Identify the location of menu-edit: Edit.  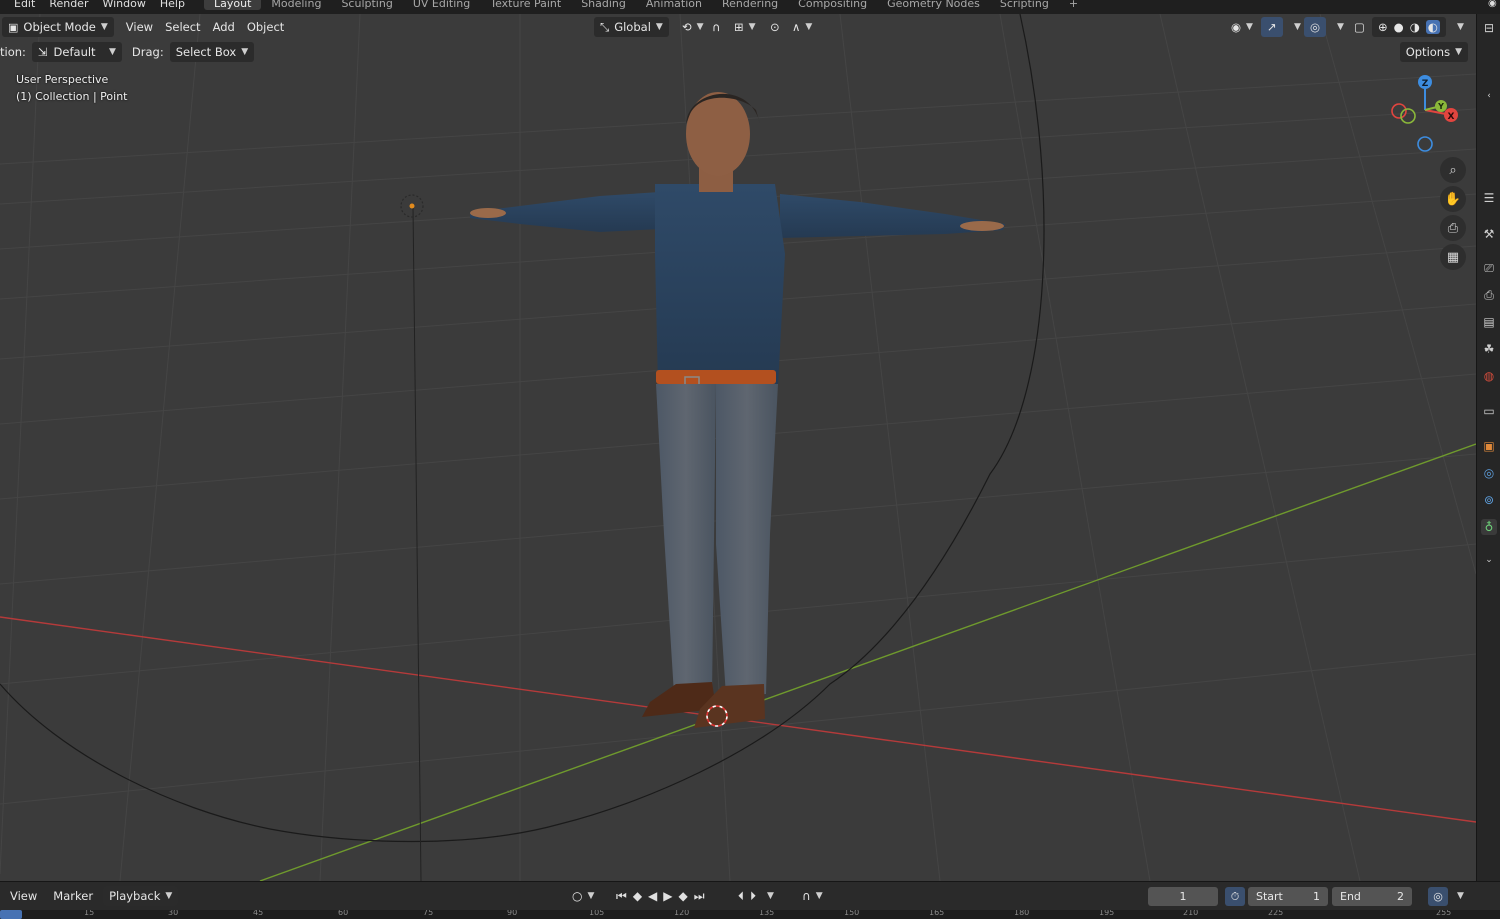
(24, 5).